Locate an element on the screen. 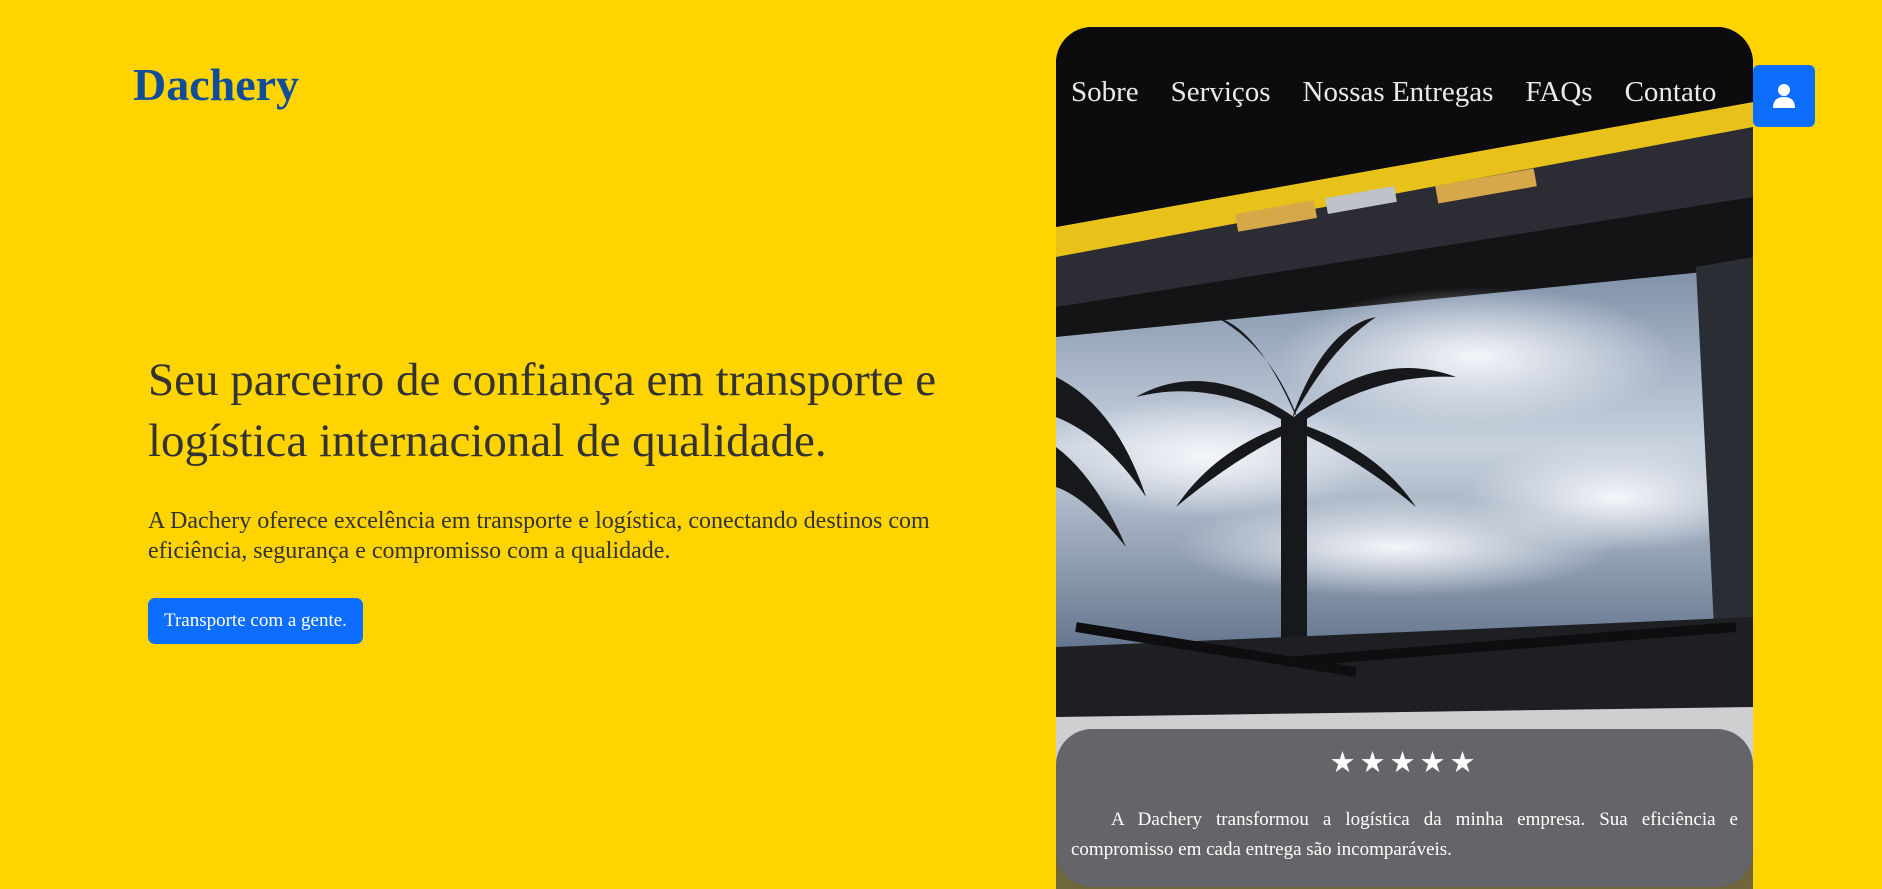 The width and height of the screenshot is (1882, 889). user-icon is located at coordinates (1784, 96).